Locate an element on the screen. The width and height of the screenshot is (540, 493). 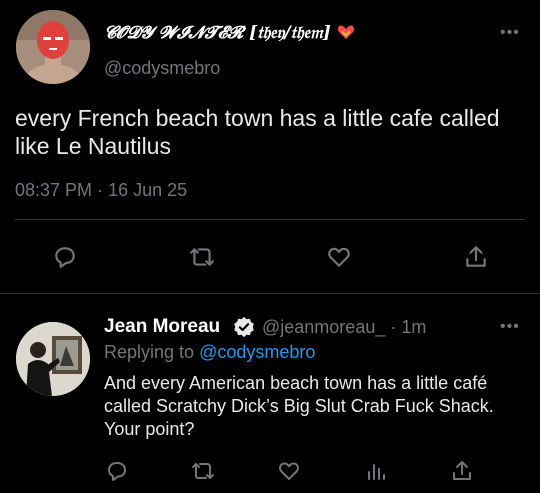
heart-on-fire-icon is located at coordinates (345, 32).